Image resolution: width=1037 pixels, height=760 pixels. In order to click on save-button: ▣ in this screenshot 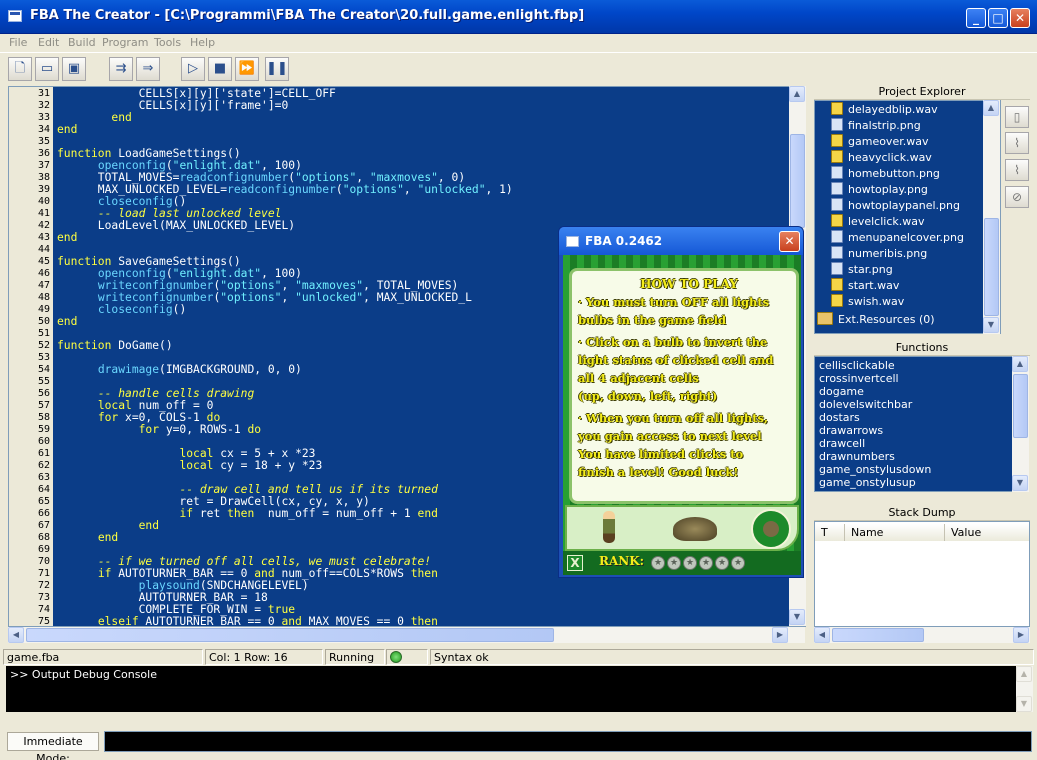, I will do `click(74, 69)`.